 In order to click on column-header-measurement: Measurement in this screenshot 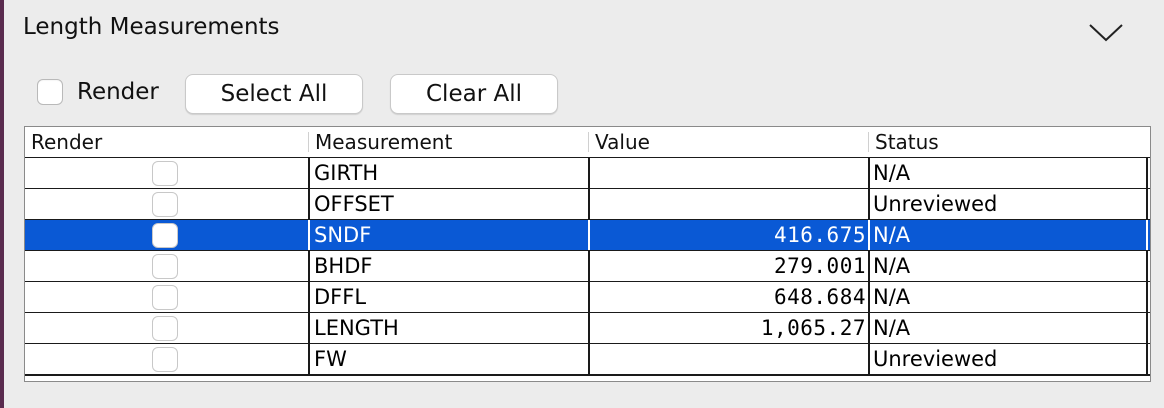, I will do `click(449, 142)`.